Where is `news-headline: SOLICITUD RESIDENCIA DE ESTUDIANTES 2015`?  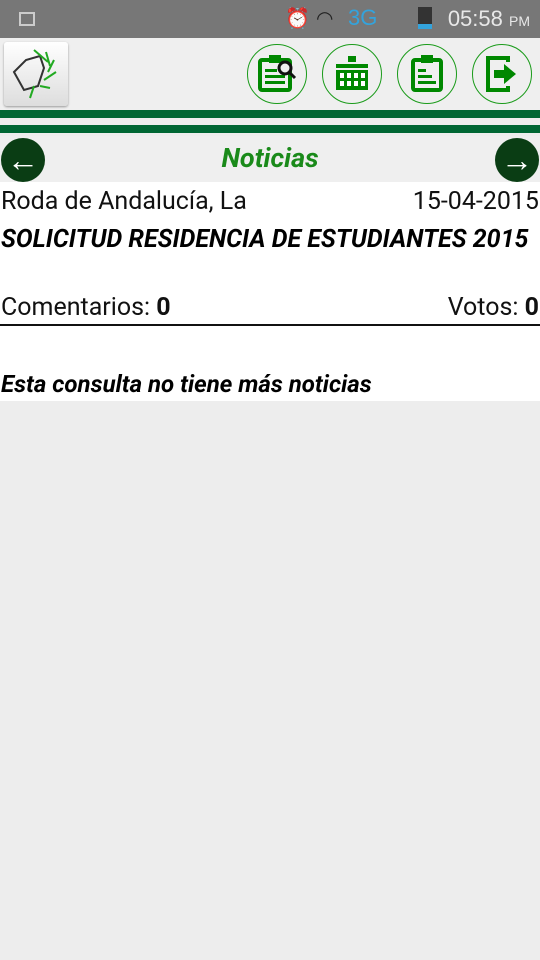 news-headline: SOLICITUD RESIDENCIA DE ESTUDIANTES 2015 is located at coordinates (266, 239).